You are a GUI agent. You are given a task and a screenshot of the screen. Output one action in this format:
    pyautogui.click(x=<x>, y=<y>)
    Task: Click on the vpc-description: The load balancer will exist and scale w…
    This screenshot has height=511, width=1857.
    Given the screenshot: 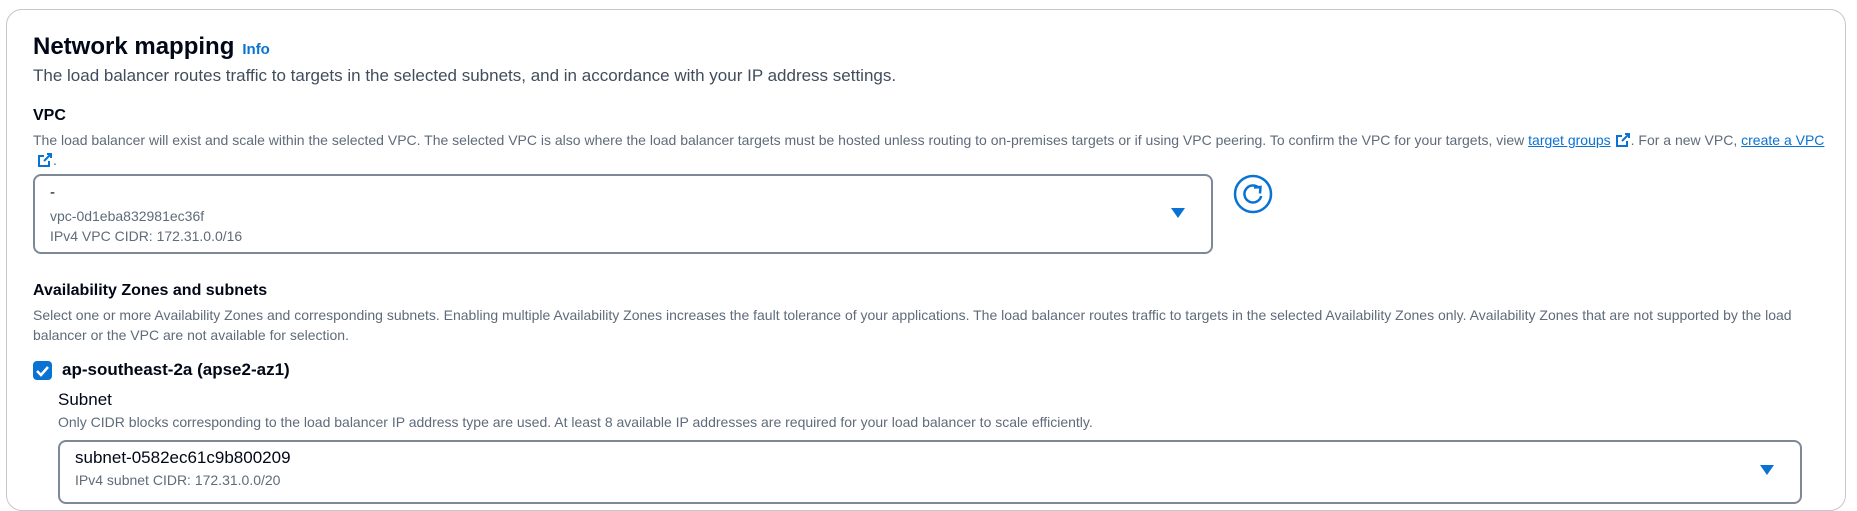 What is the action you would take?
    pyautogui.click(x=929, y=150)
    